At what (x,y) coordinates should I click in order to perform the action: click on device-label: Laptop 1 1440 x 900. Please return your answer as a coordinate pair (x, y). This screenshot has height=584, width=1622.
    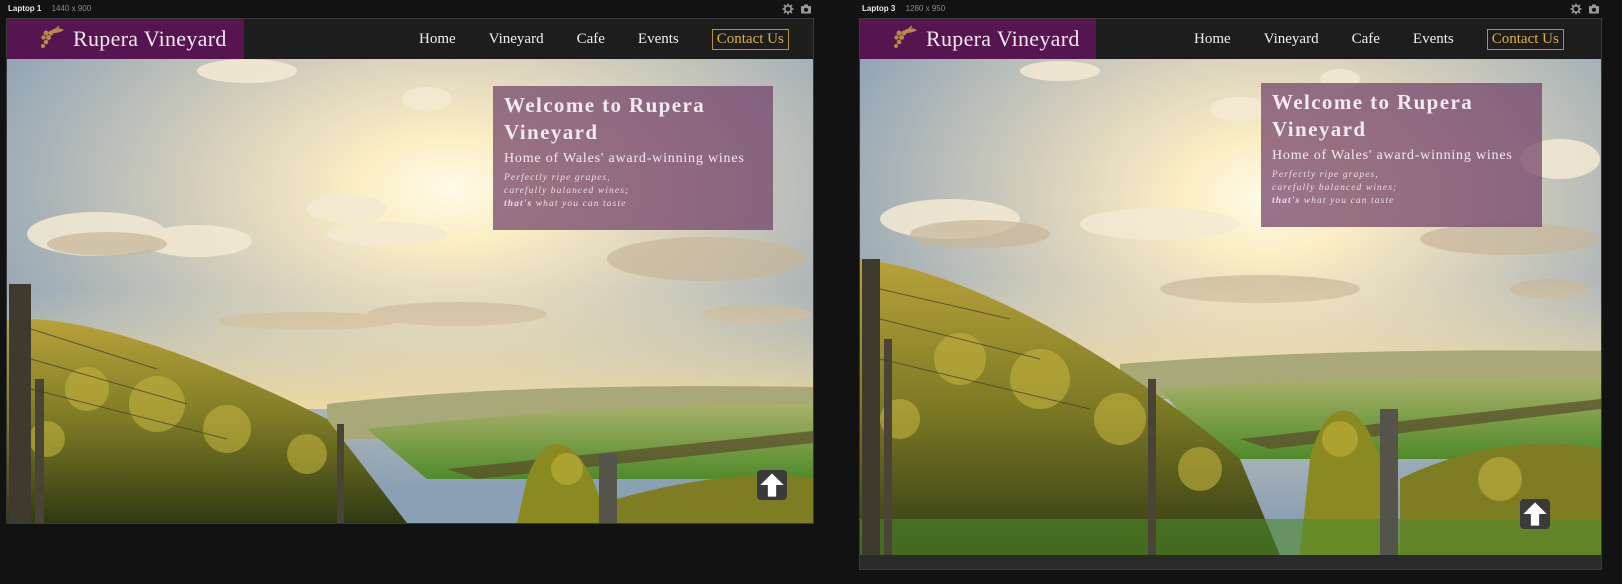
    Looking at the image, I should click on (49, 9).